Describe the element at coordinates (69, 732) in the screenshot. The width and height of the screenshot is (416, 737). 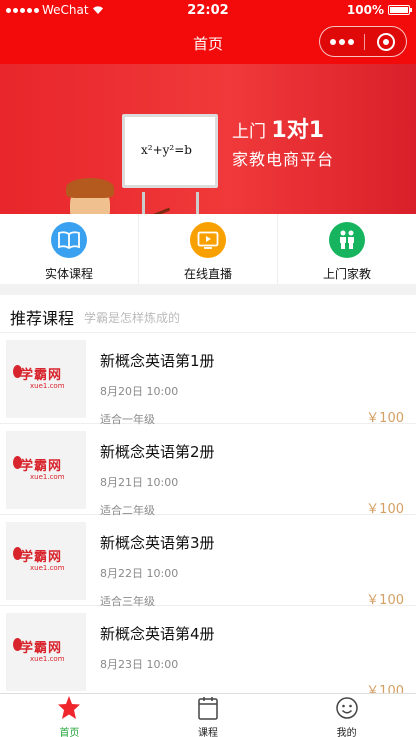
I see `tab-label: 首页` at that location.